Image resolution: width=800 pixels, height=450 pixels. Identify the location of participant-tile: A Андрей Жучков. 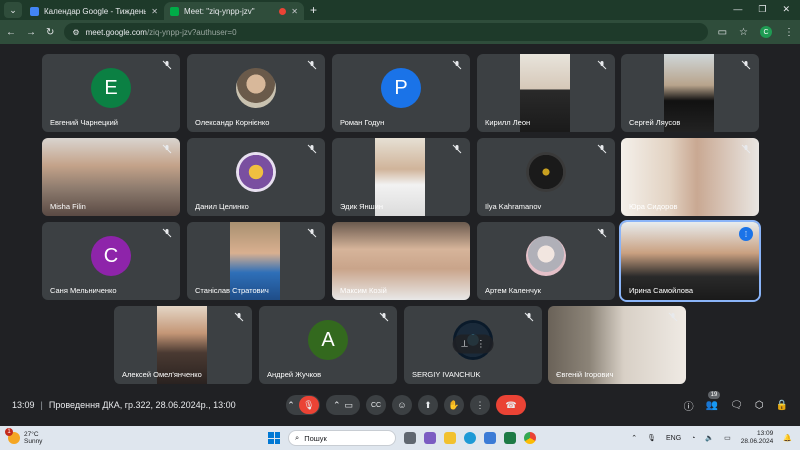
(328, 345).